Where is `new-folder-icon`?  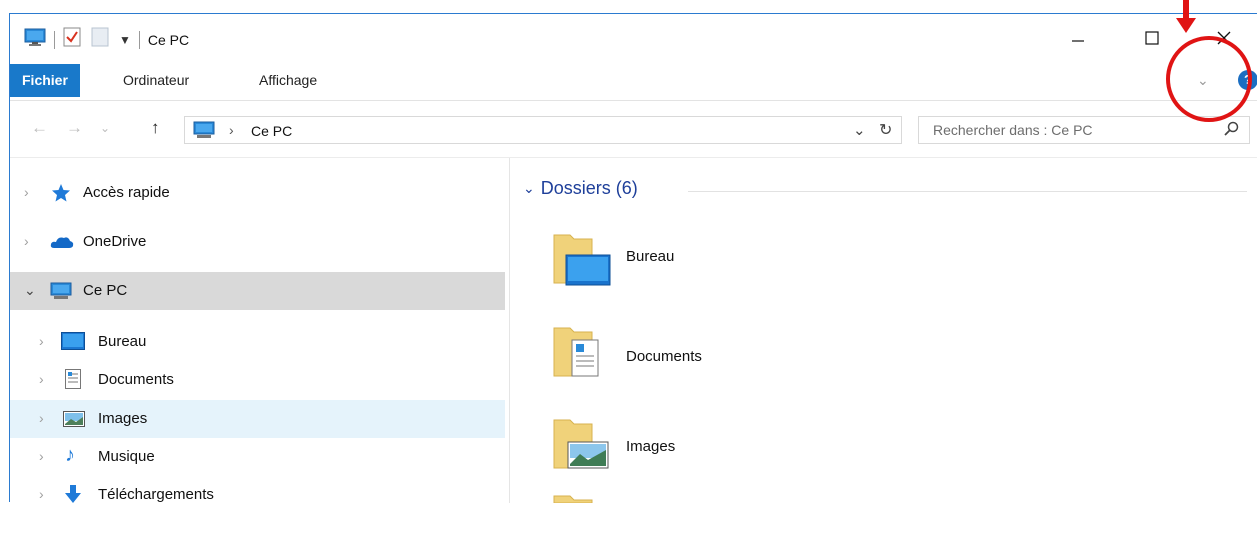 new-folder-icon is located at coordinates (100, 39).